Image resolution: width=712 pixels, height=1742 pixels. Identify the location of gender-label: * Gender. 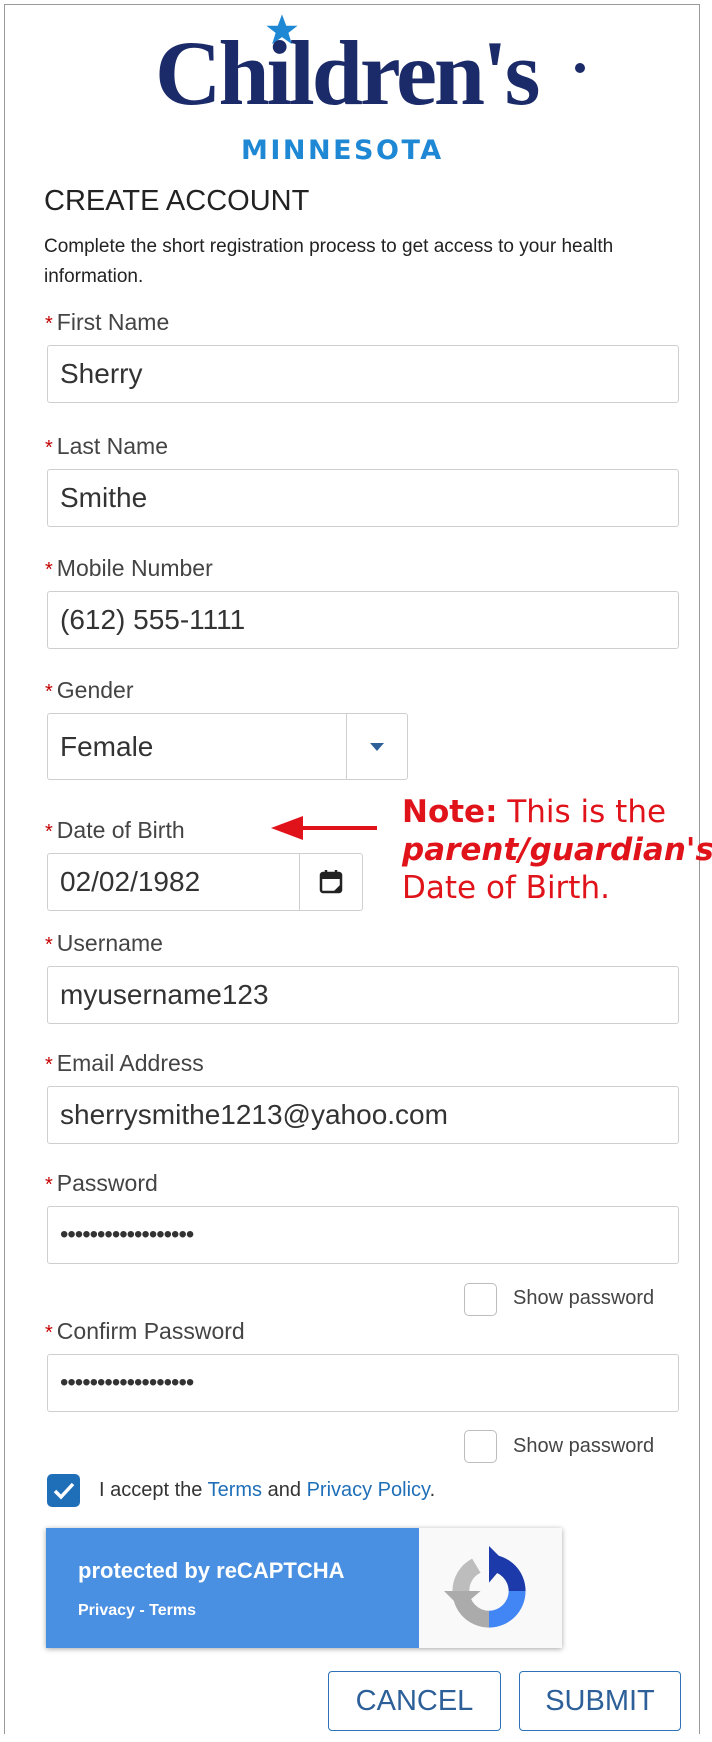
(89, 690).